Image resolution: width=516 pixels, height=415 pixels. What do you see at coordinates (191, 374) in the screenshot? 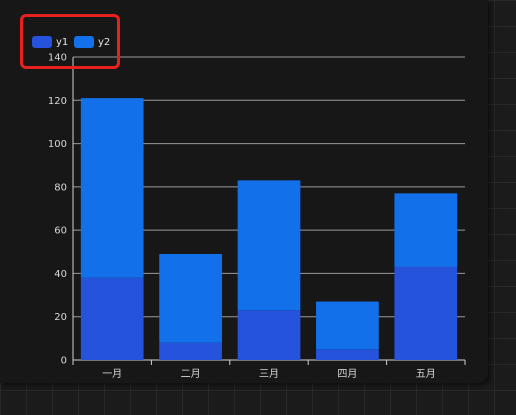
I see `x-tick-label-2: 二月` at bounding box center [191, 374].